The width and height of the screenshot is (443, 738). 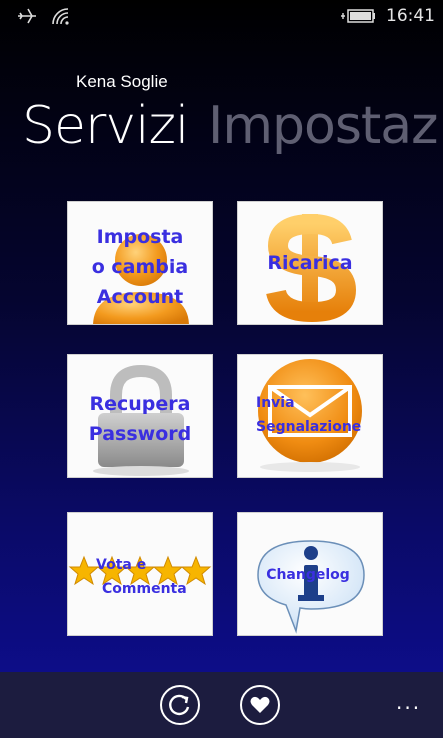 I want to click on refresh-icon, so click(x=179, y=705).